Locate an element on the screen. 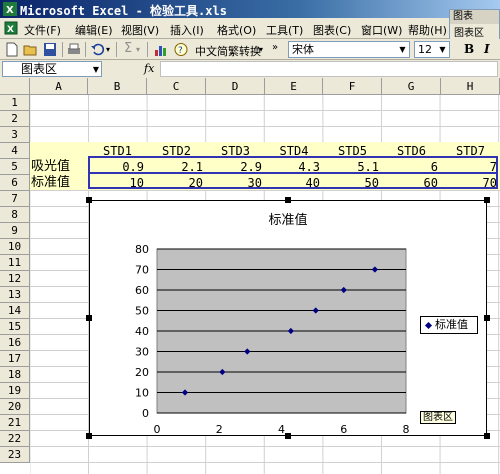 This screenshot has height=474, width=500. new-icon is located at coordinates (12, 49).